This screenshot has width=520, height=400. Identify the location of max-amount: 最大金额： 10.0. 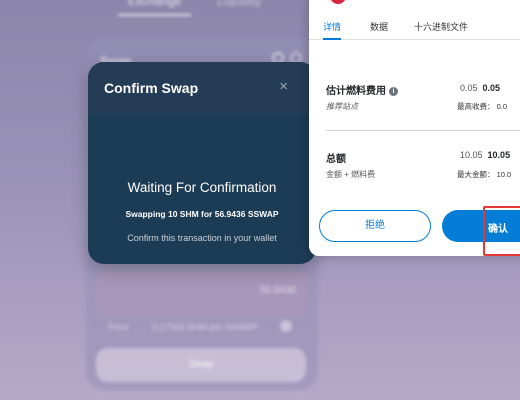
(484, 174).